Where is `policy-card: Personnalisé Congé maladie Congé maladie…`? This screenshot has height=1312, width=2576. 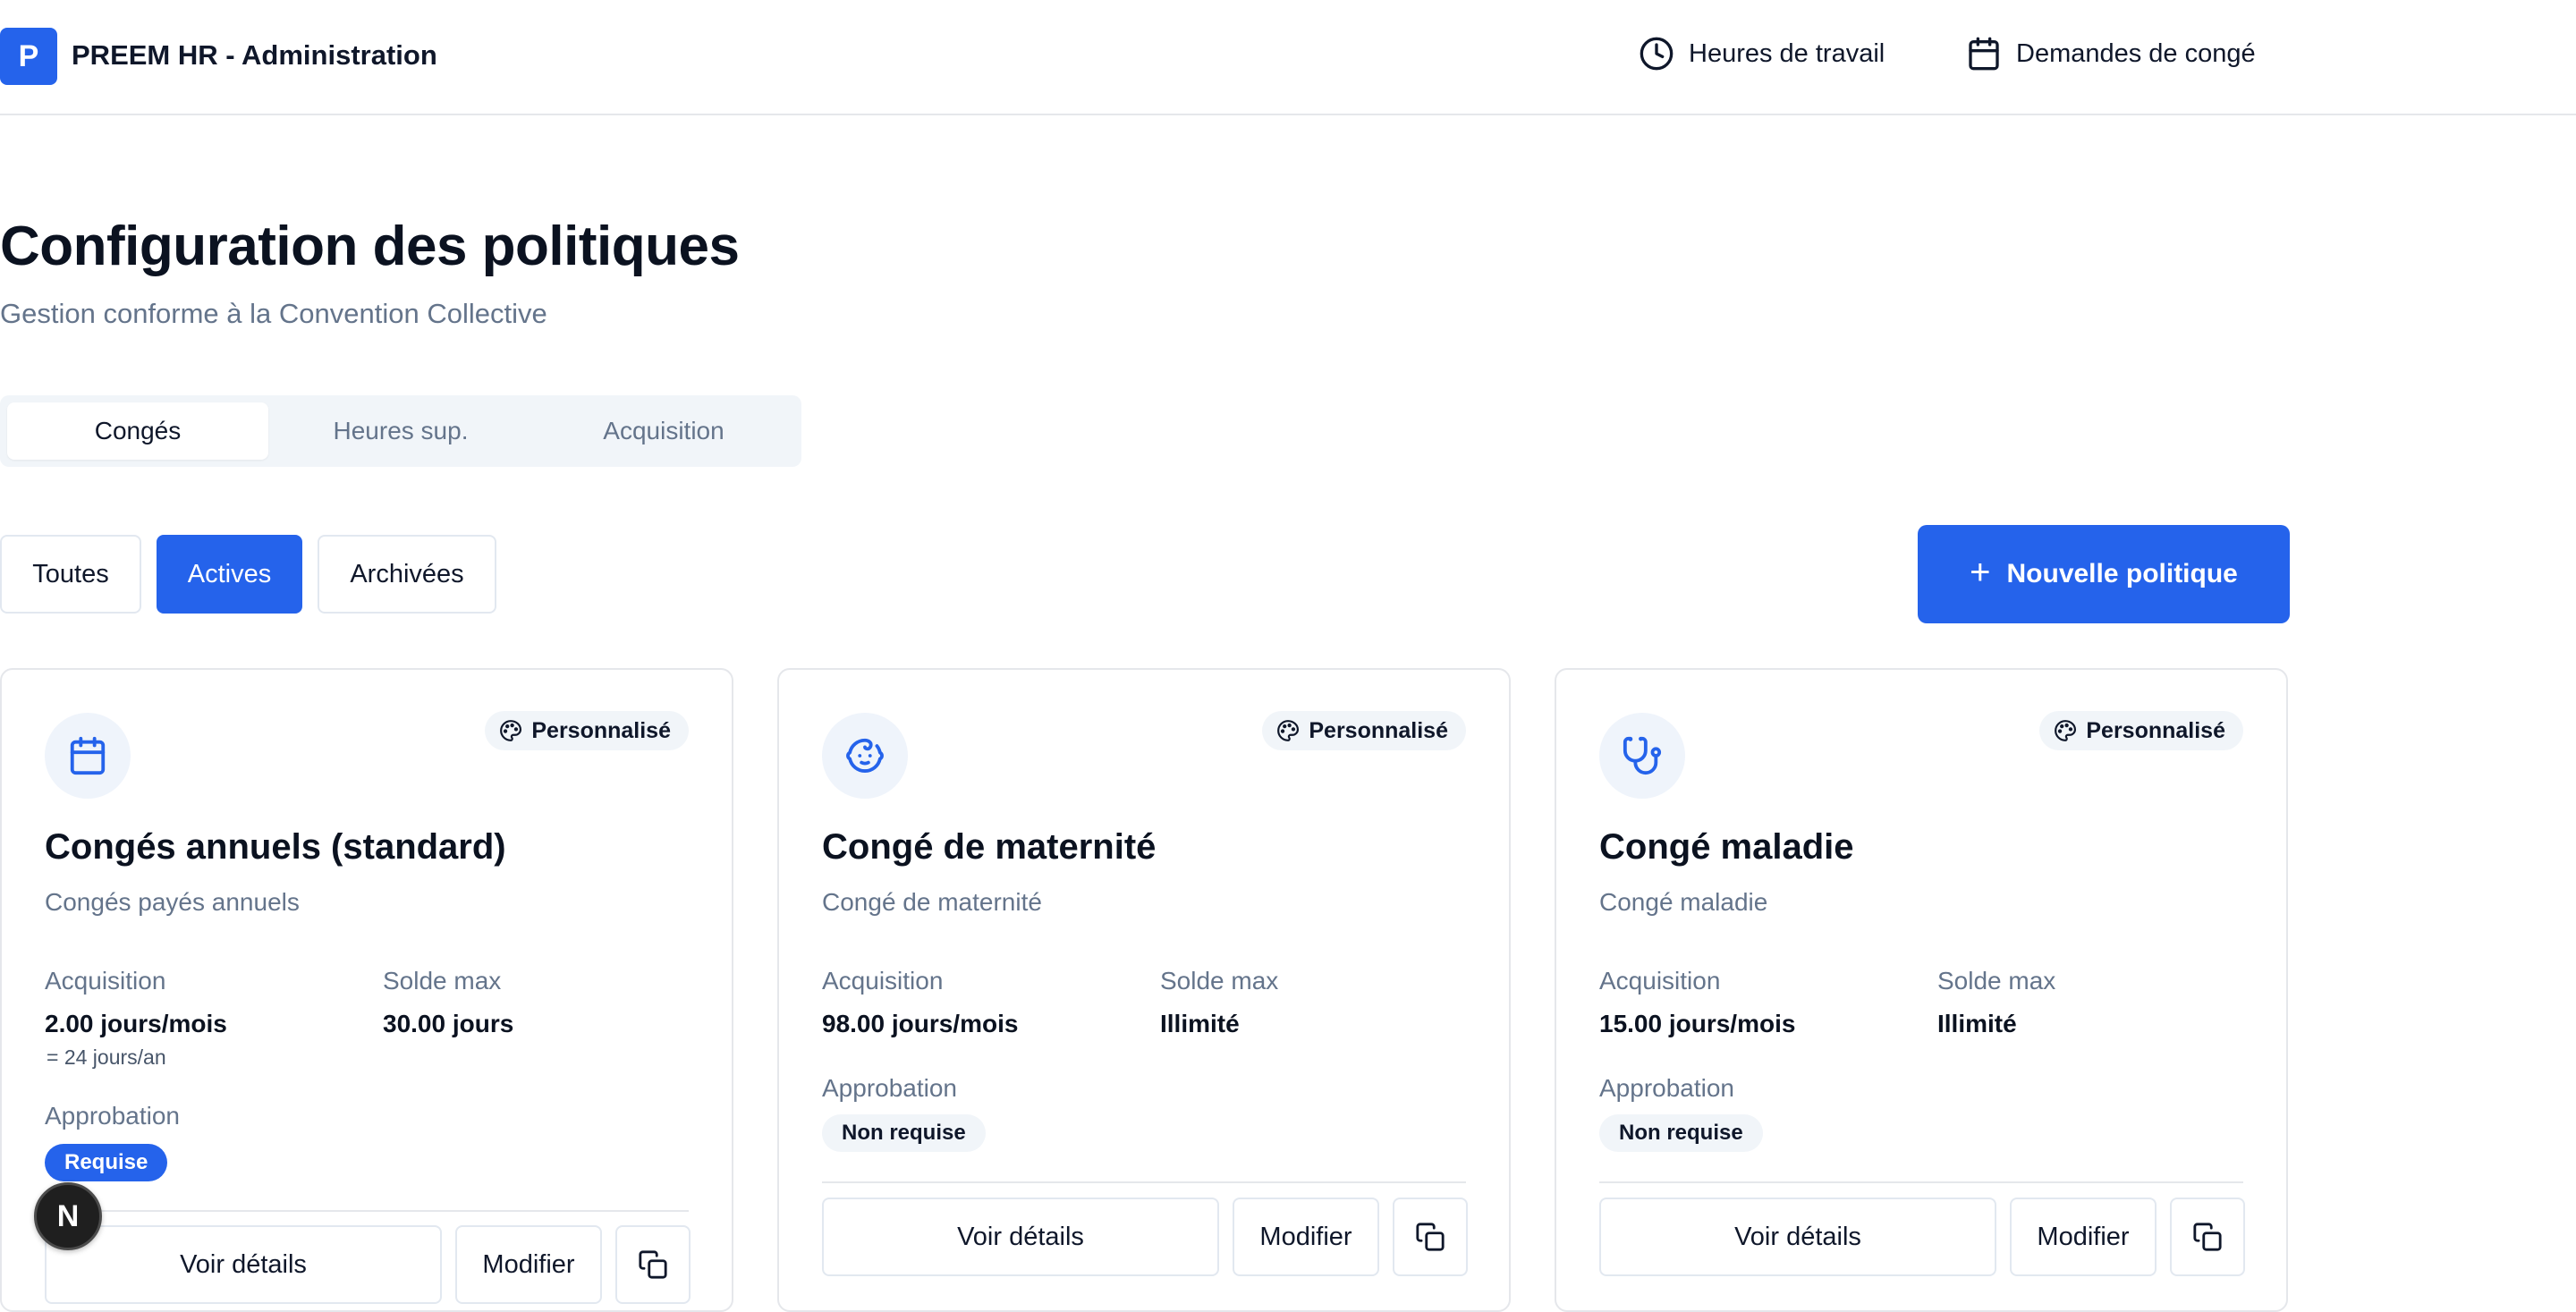 policy-card: Personnalisé Congé maladie Congé maladie… is located at coordinates (1921, 990).